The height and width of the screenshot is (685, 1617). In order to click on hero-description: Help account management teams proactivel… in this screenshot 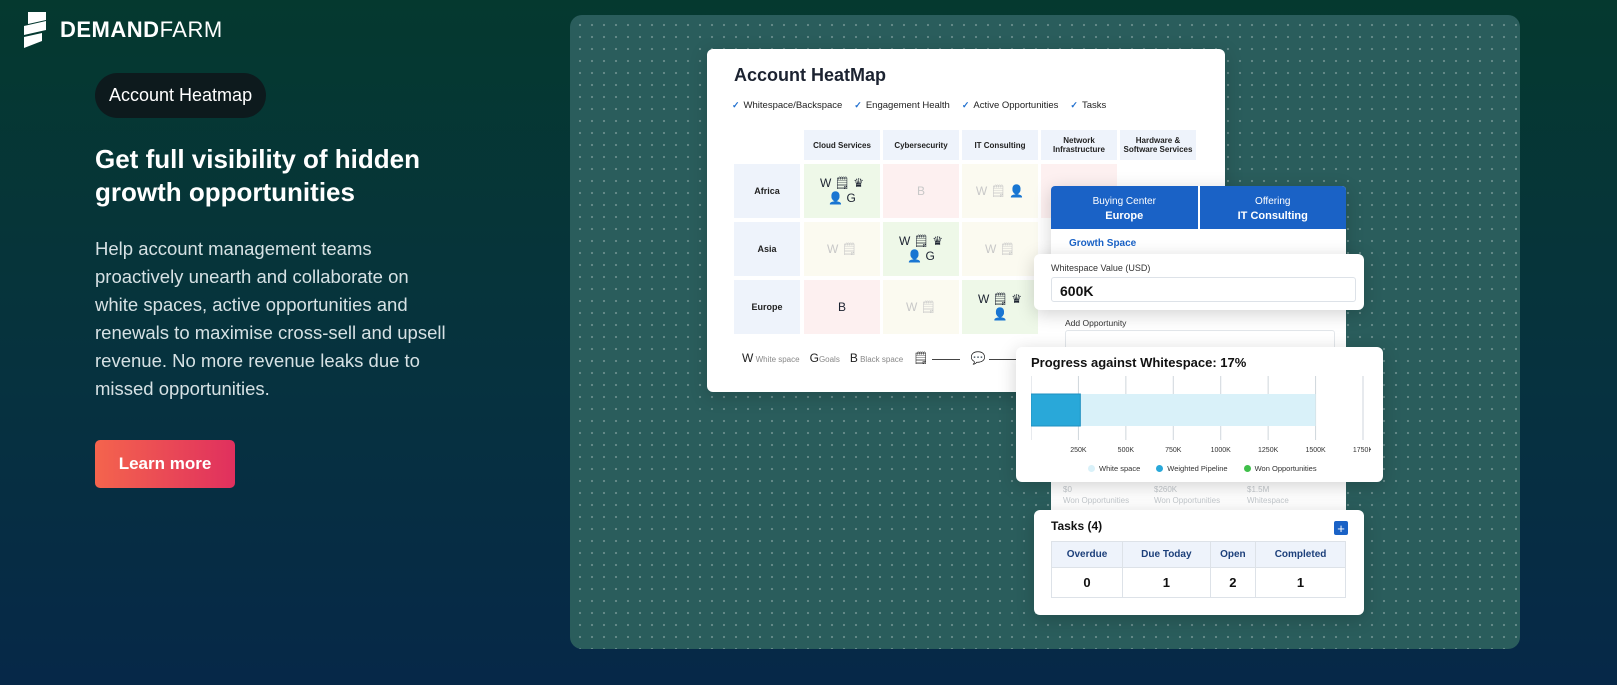, I will do `click(270, 318)`.